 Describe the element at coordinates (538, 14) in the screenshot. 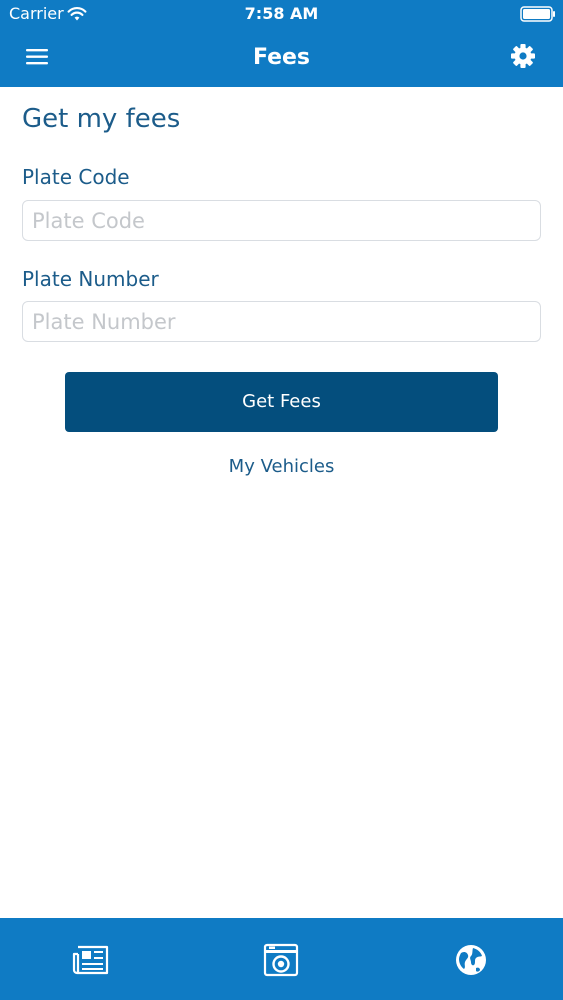

I see `battery-icon` at that location.